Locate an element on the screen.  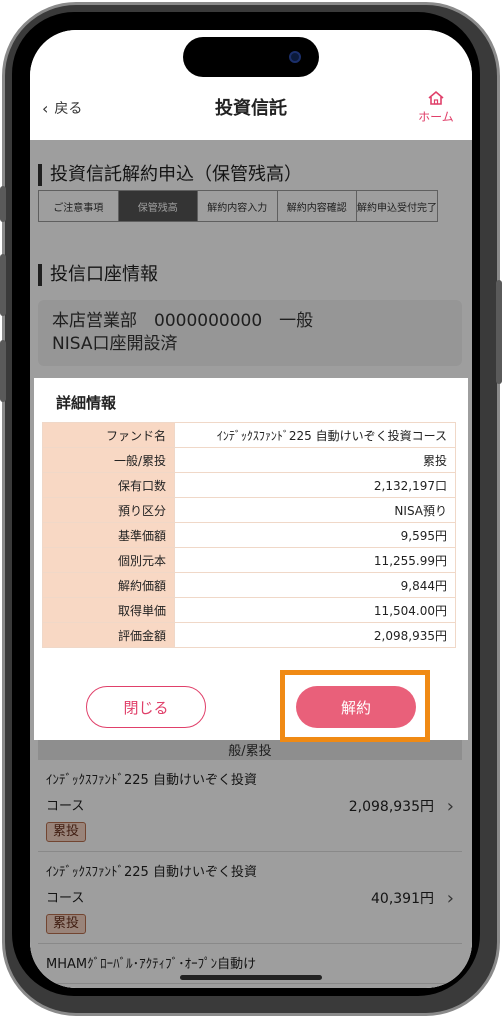
detail-value: 2,132,197口 is located at coordinates (315, 485).